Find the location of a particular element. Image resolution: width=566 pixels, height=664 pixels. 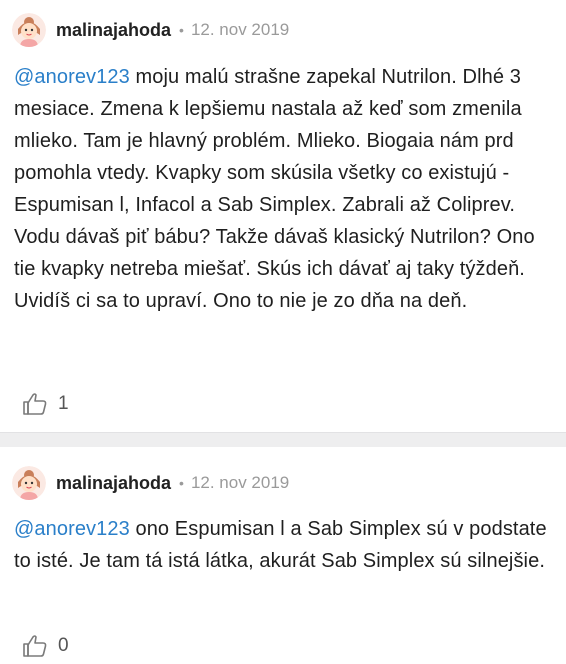

like-row: 0 is located at coordinates (45, 646).